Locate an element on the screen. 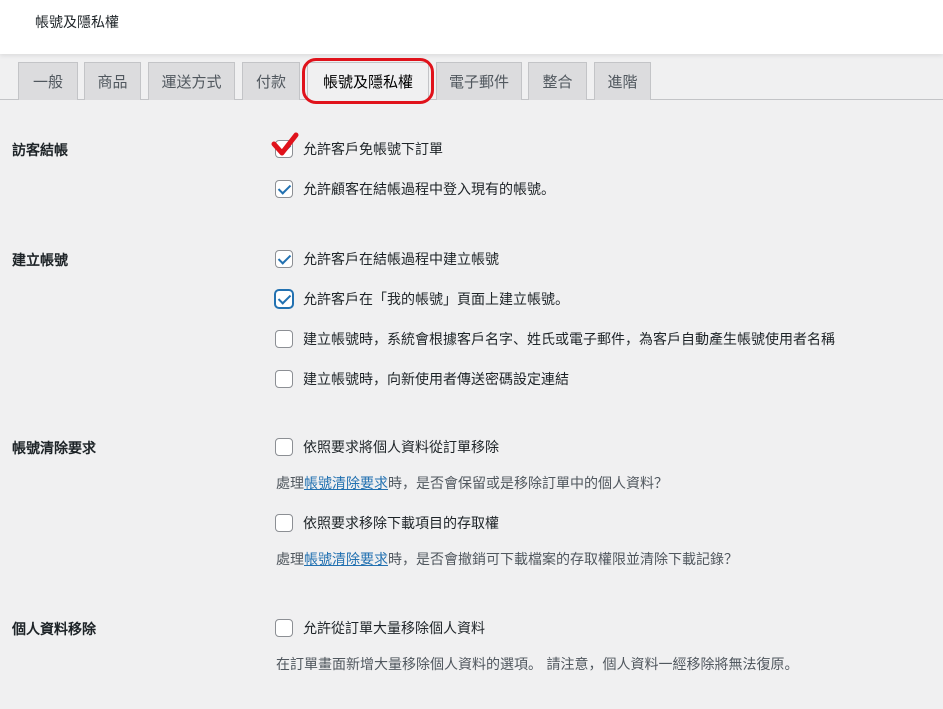 The height and width of the screenshot is (709, 943). tab-advanced: 進階 is located at coordinates (622, 81).